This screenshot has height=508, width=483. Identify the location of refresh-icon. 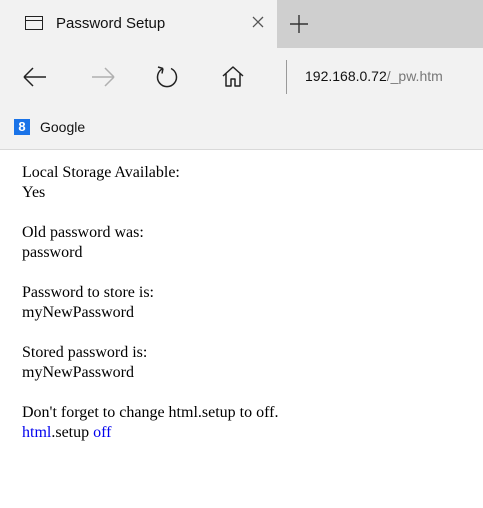
(167, 77).